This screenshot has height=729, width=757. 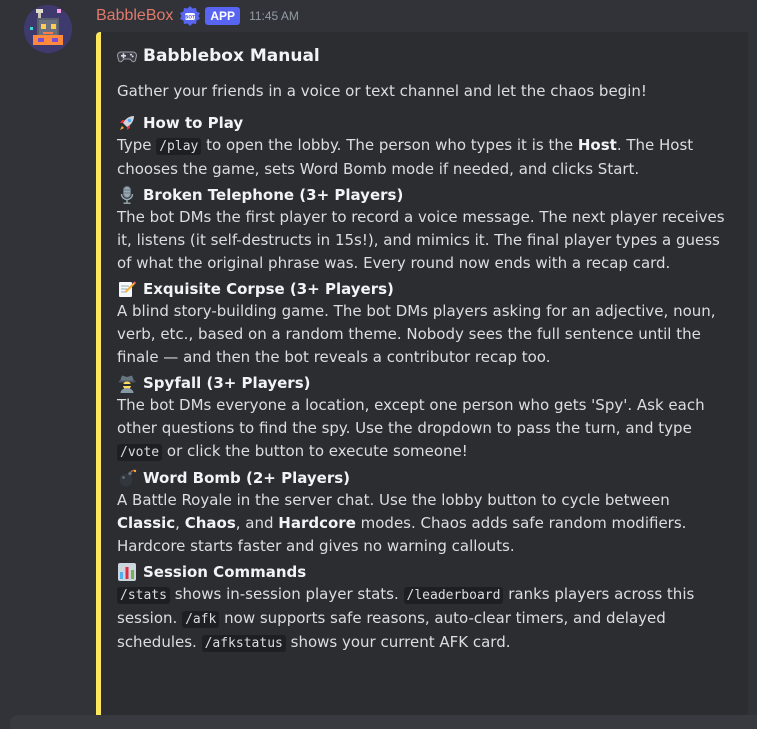 I want to click on author-name: BabbleBox, so click(x=134, y=16).